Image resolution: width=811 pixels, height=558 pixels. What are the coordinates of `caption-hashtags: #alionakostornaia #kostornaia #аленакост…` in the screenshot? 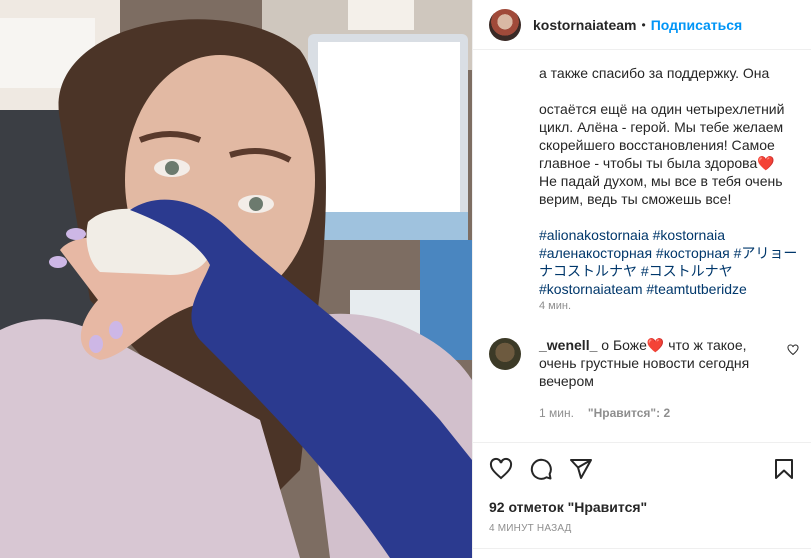 It's located at (671, 264).